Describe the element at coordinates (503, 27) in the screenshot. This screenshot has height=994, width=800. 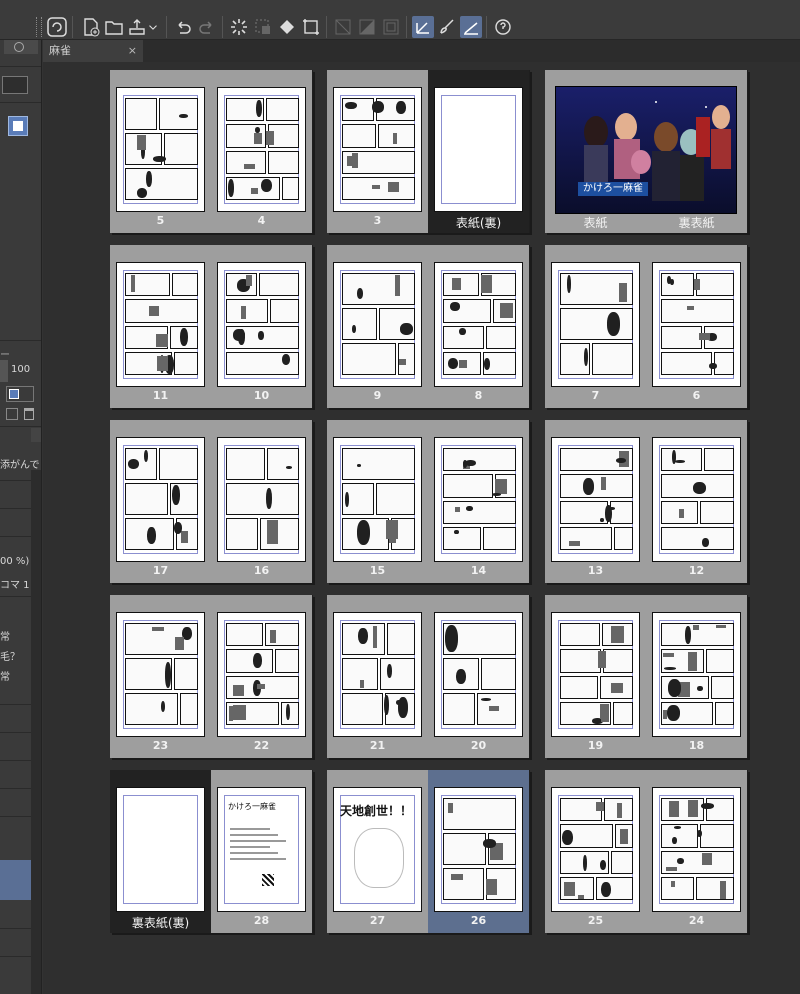
I see `help-tips-icon` at that location.